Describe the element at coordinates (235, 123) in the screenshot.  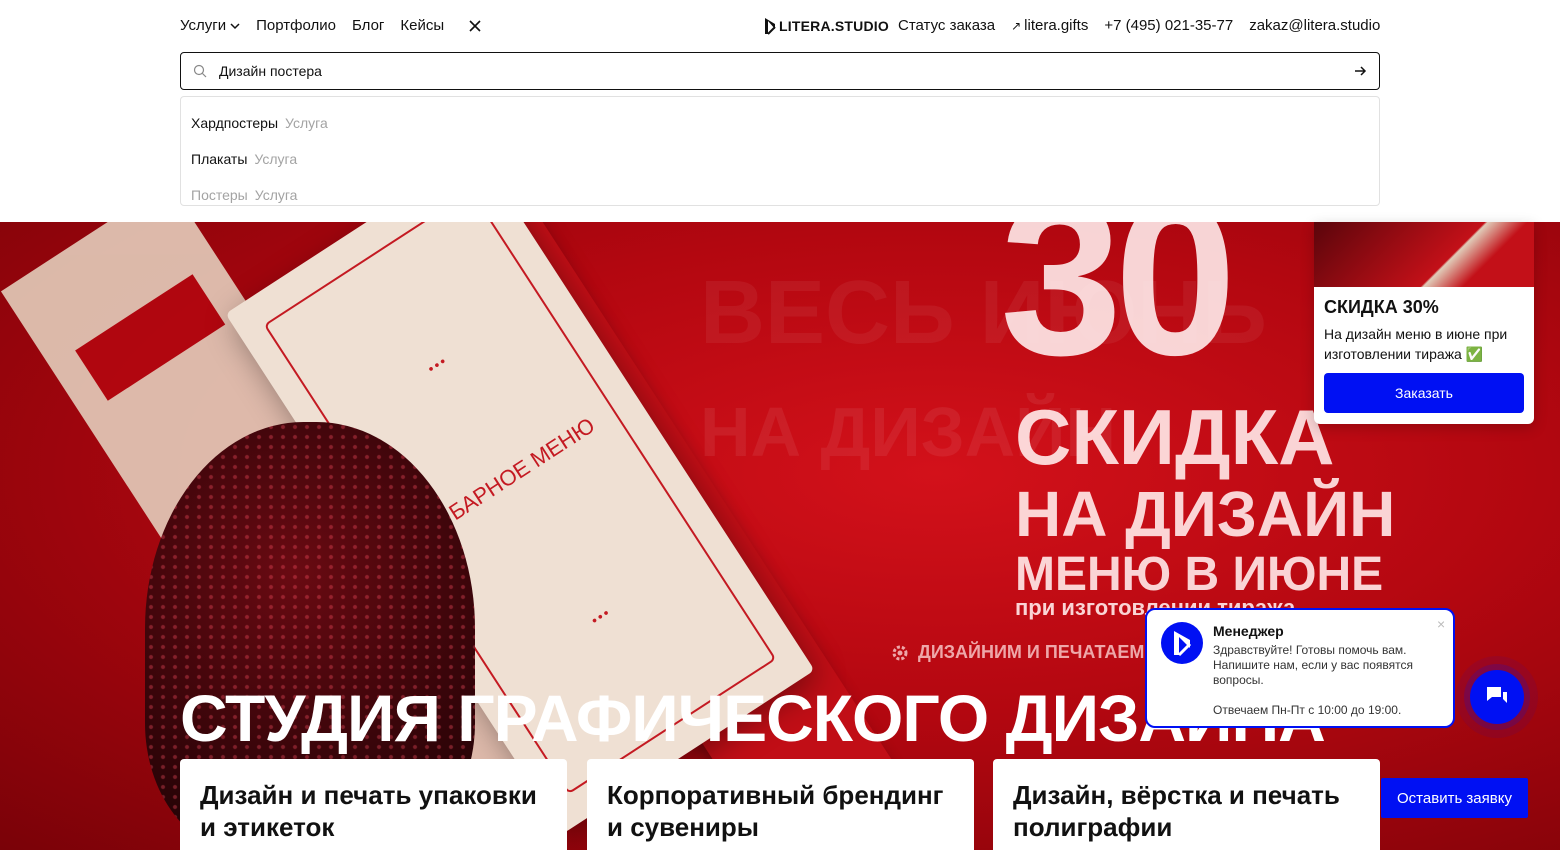
I see `suggestion-name: Хардпостеры` at that location.